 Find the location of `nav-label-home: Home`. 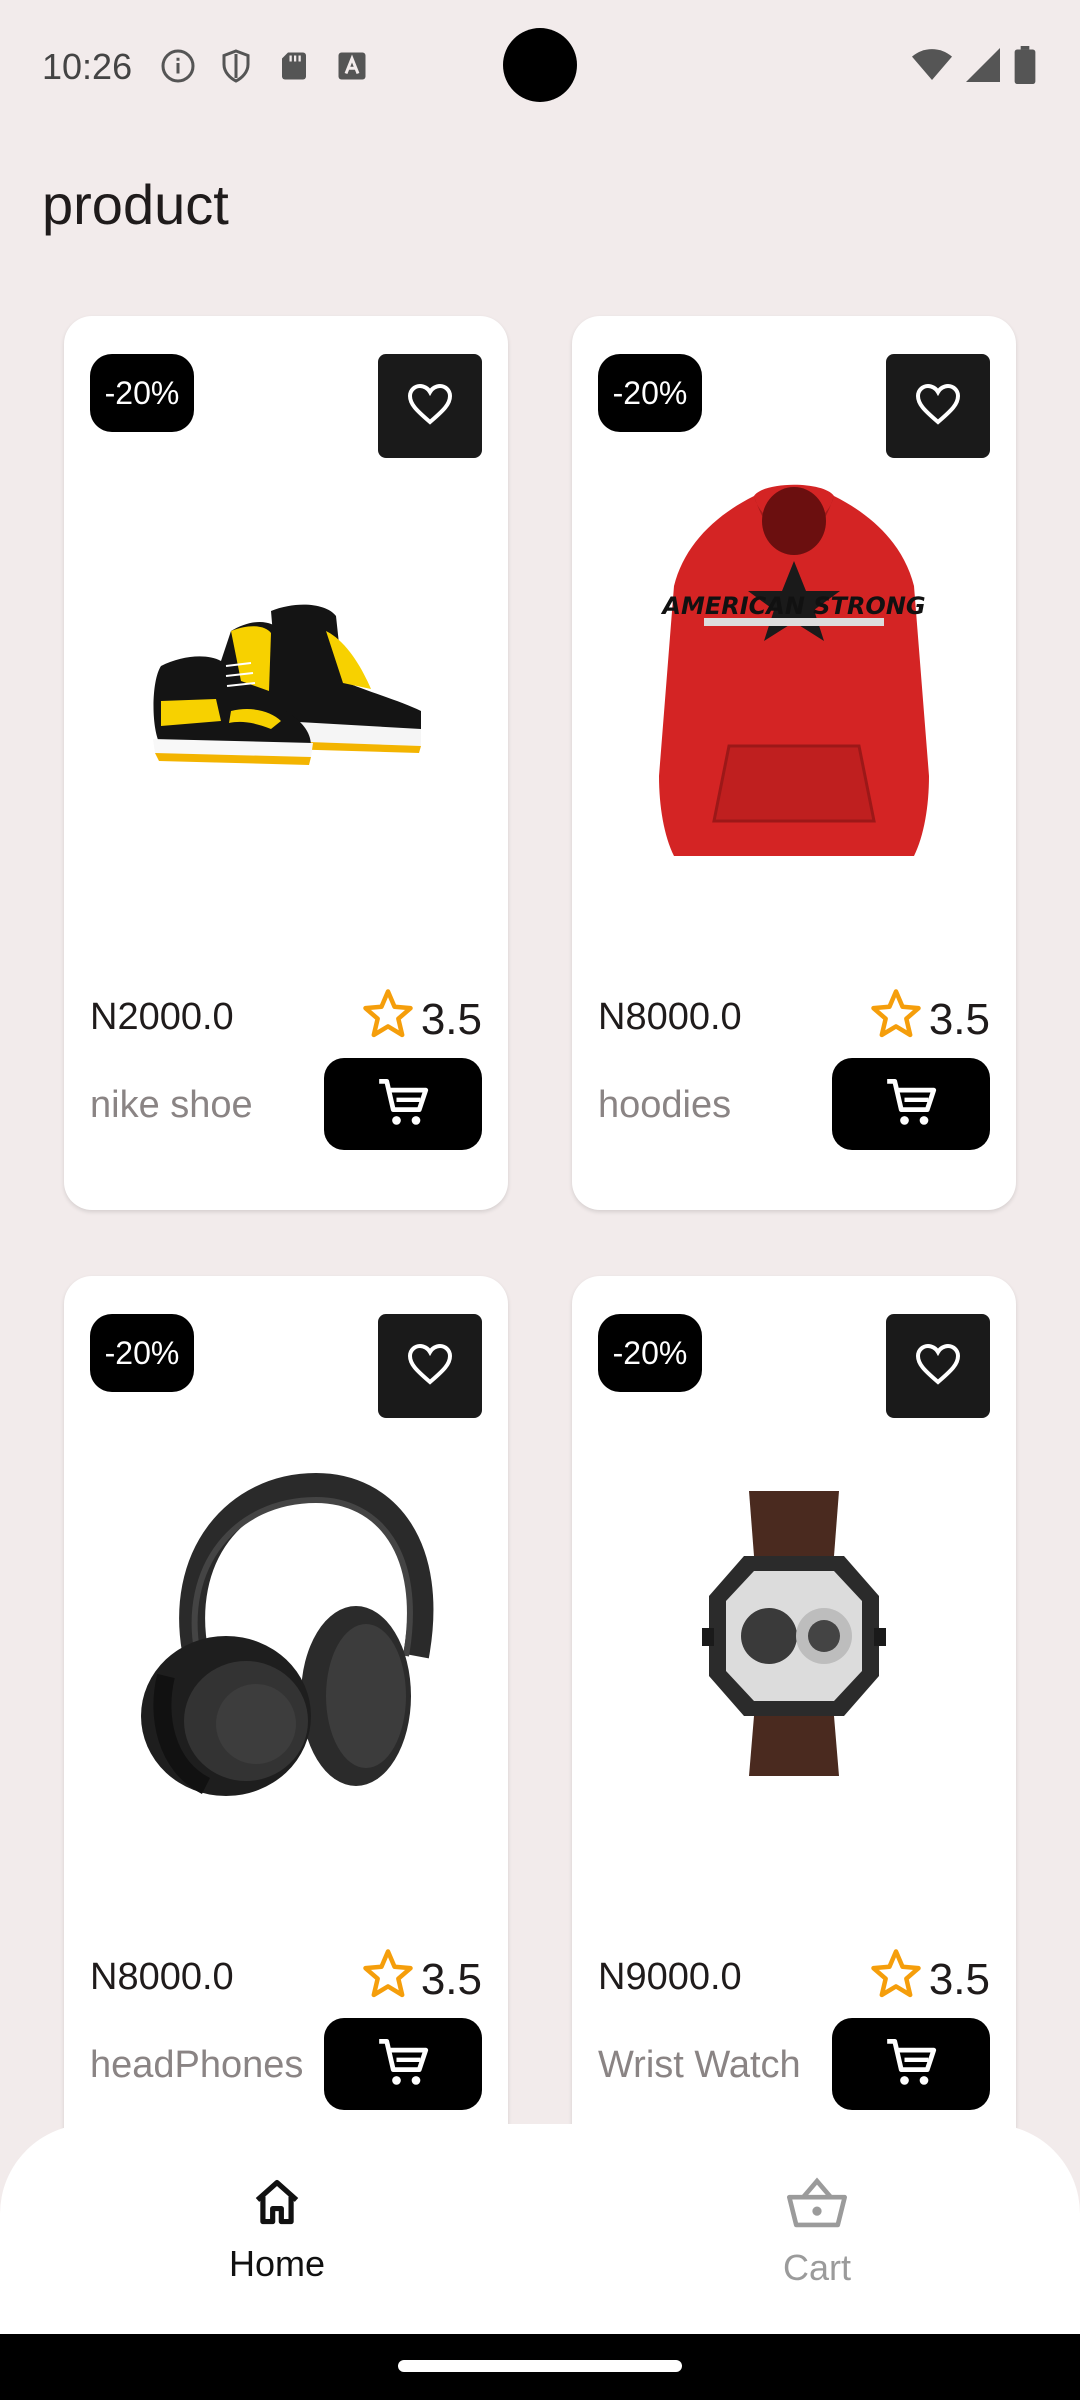

nav-label-home: Home is located at coordinates (277, 2263).